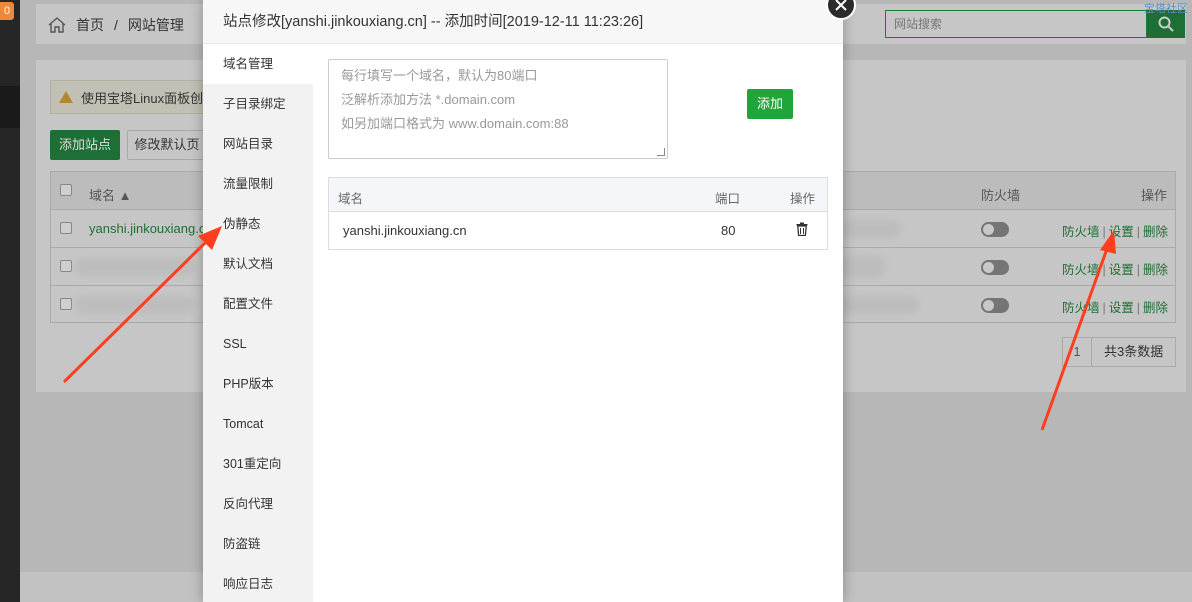  I want to click on breadcrumb: 首页 / 网站管理, so click(116, 25).